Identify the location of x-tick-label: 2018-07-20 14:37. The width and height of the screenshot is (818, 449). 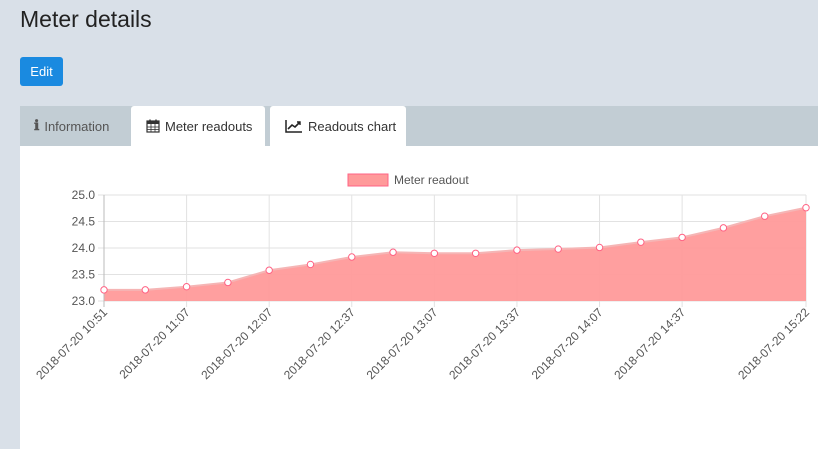
(649, 343).